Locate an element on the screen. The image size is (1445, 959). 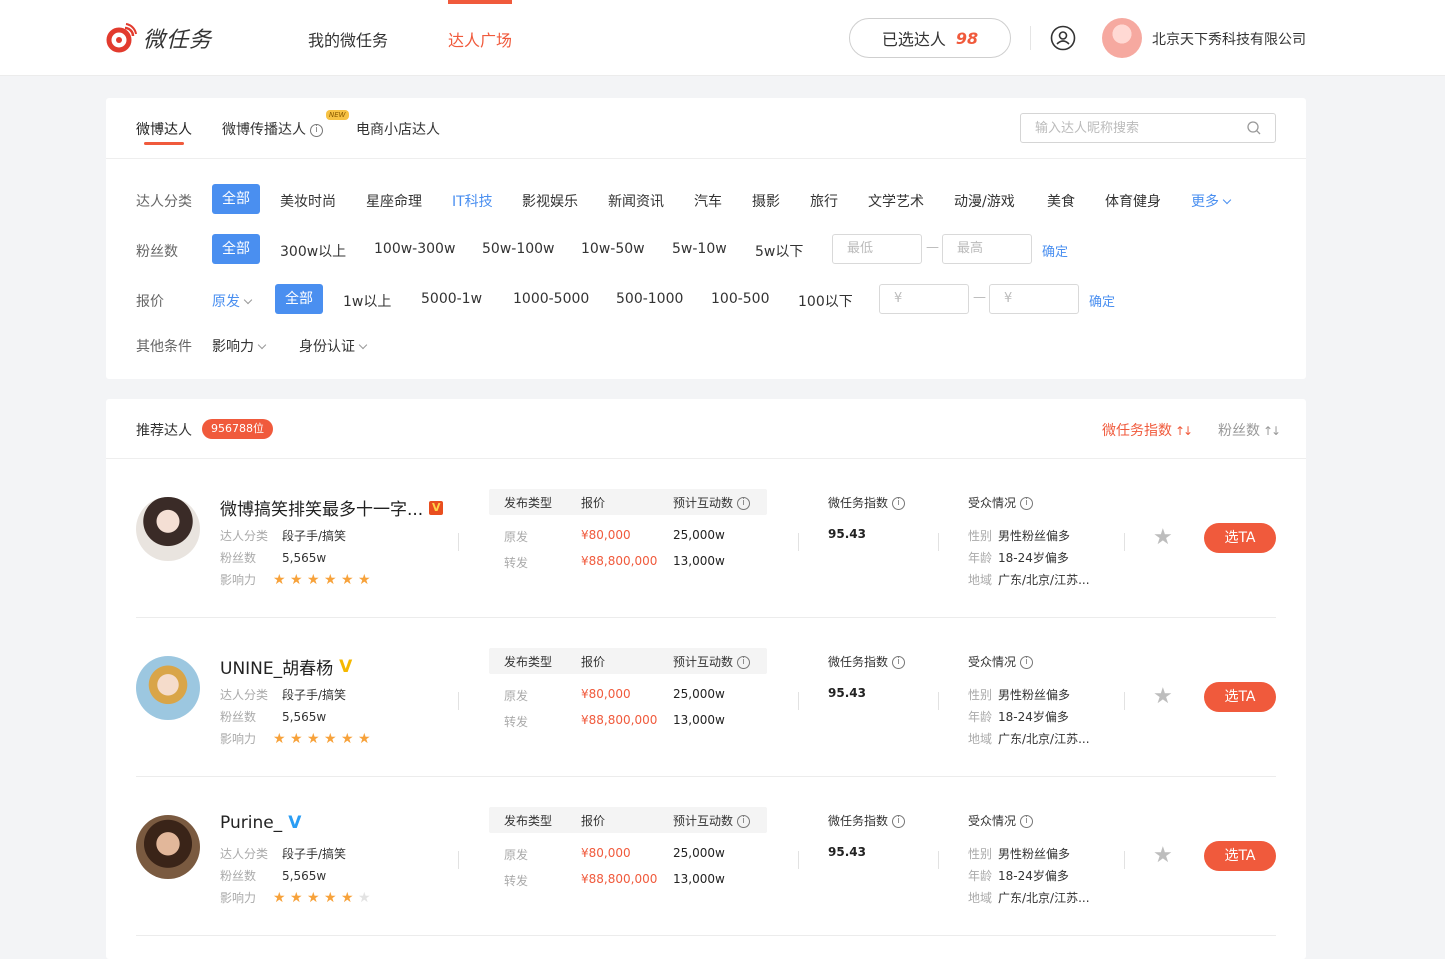
category-option: 动漫/游戏 is located at coordinates (984, 201).